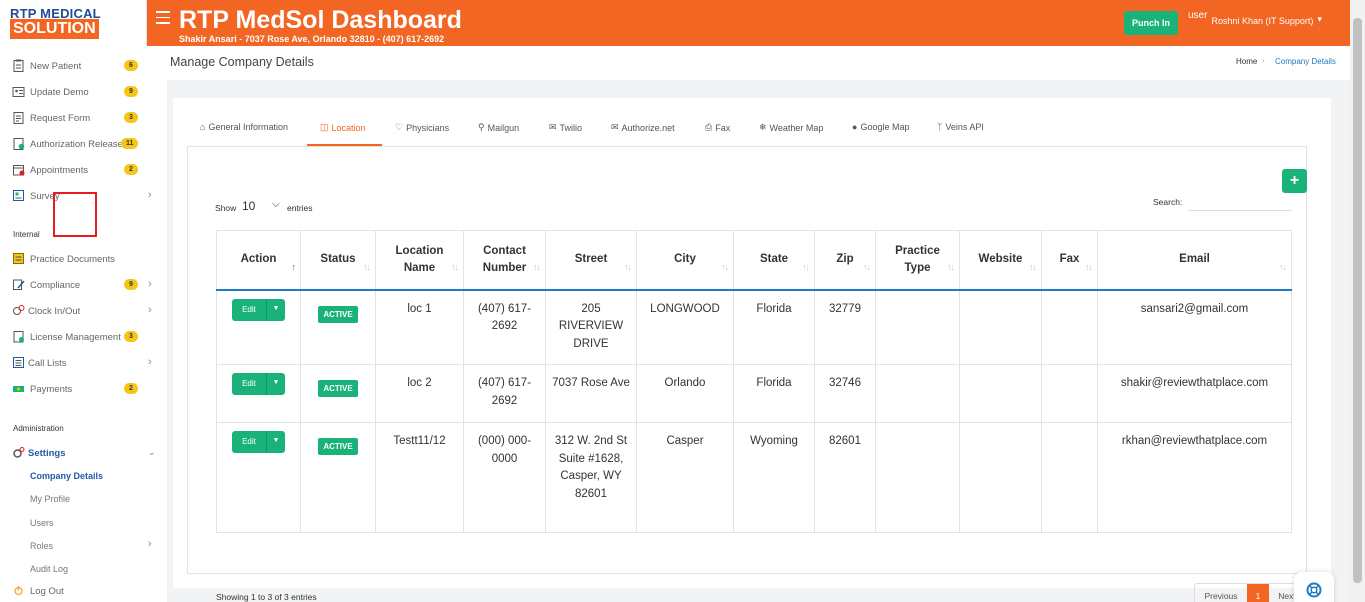 This screenshot has width=1365, height=602. I want to click on column-header-city: City ↑↓, so click(685, 260).